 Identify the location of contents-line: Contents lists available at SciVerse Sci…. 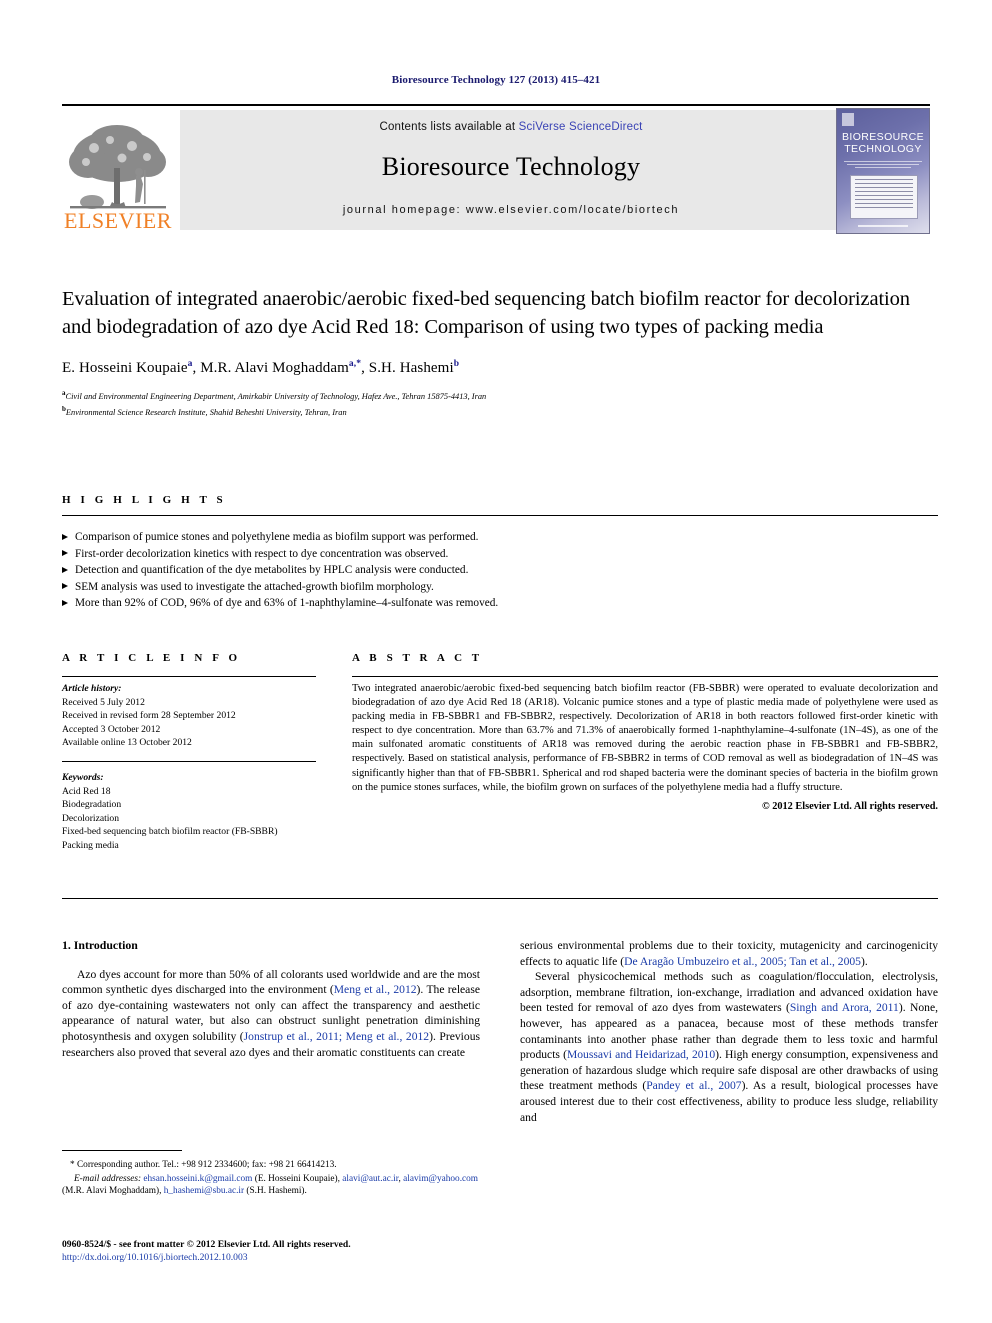
(511, 127).